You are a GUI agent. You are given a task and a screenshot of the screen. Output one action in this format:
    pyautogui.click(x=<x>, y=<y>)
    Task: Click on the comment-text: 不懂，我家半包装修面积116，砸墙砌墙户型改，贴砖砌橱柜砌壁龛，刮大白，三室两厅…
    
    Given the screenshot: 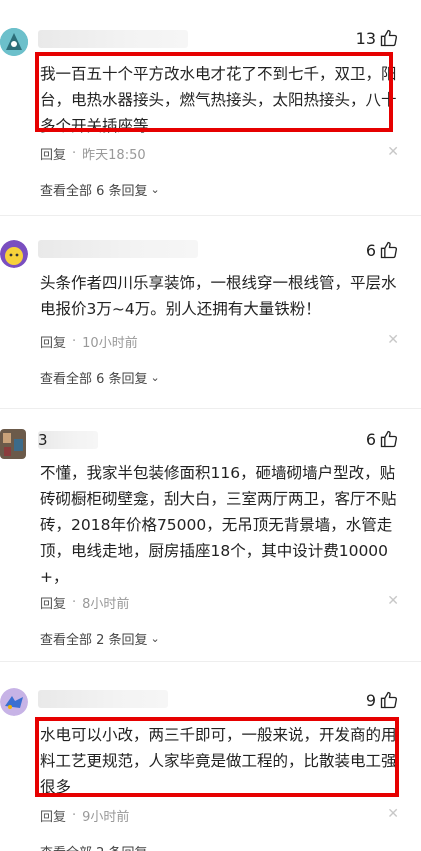 What is the action you would take?
    pyautogui.click(x=218, y=525)
    